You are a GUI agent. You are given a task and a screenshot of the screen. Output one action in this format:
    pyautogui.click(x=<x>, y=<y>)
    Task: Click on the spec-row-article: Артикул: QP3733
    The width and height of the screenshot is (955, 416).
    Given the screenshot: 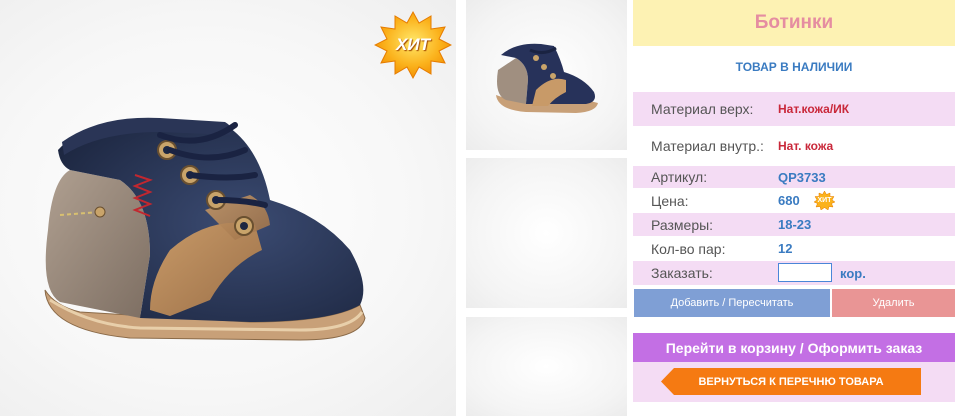 What is the action you would take?
    pyautogui.click(x=794, y=177)
    